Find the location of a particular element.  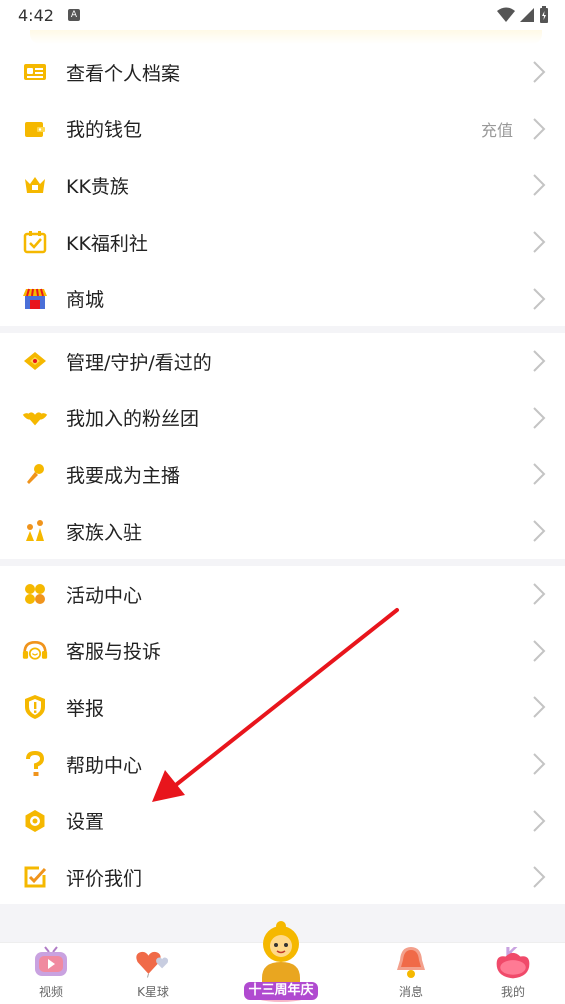

status-icons is located at coordinates (523, 15).